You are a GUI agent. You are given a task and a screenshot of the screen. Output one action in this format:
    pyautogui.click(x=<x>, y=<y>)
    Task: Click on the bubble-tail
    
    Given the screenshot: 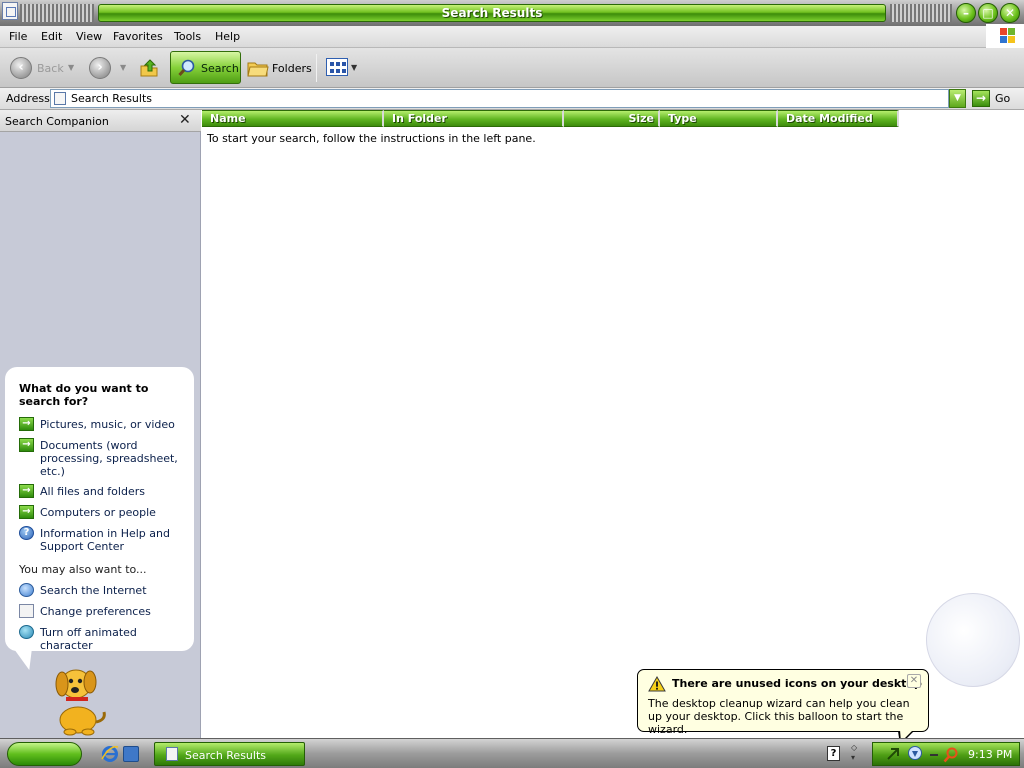 What is the action you would take?
    pyautogui.click(x=26, y=660)
    